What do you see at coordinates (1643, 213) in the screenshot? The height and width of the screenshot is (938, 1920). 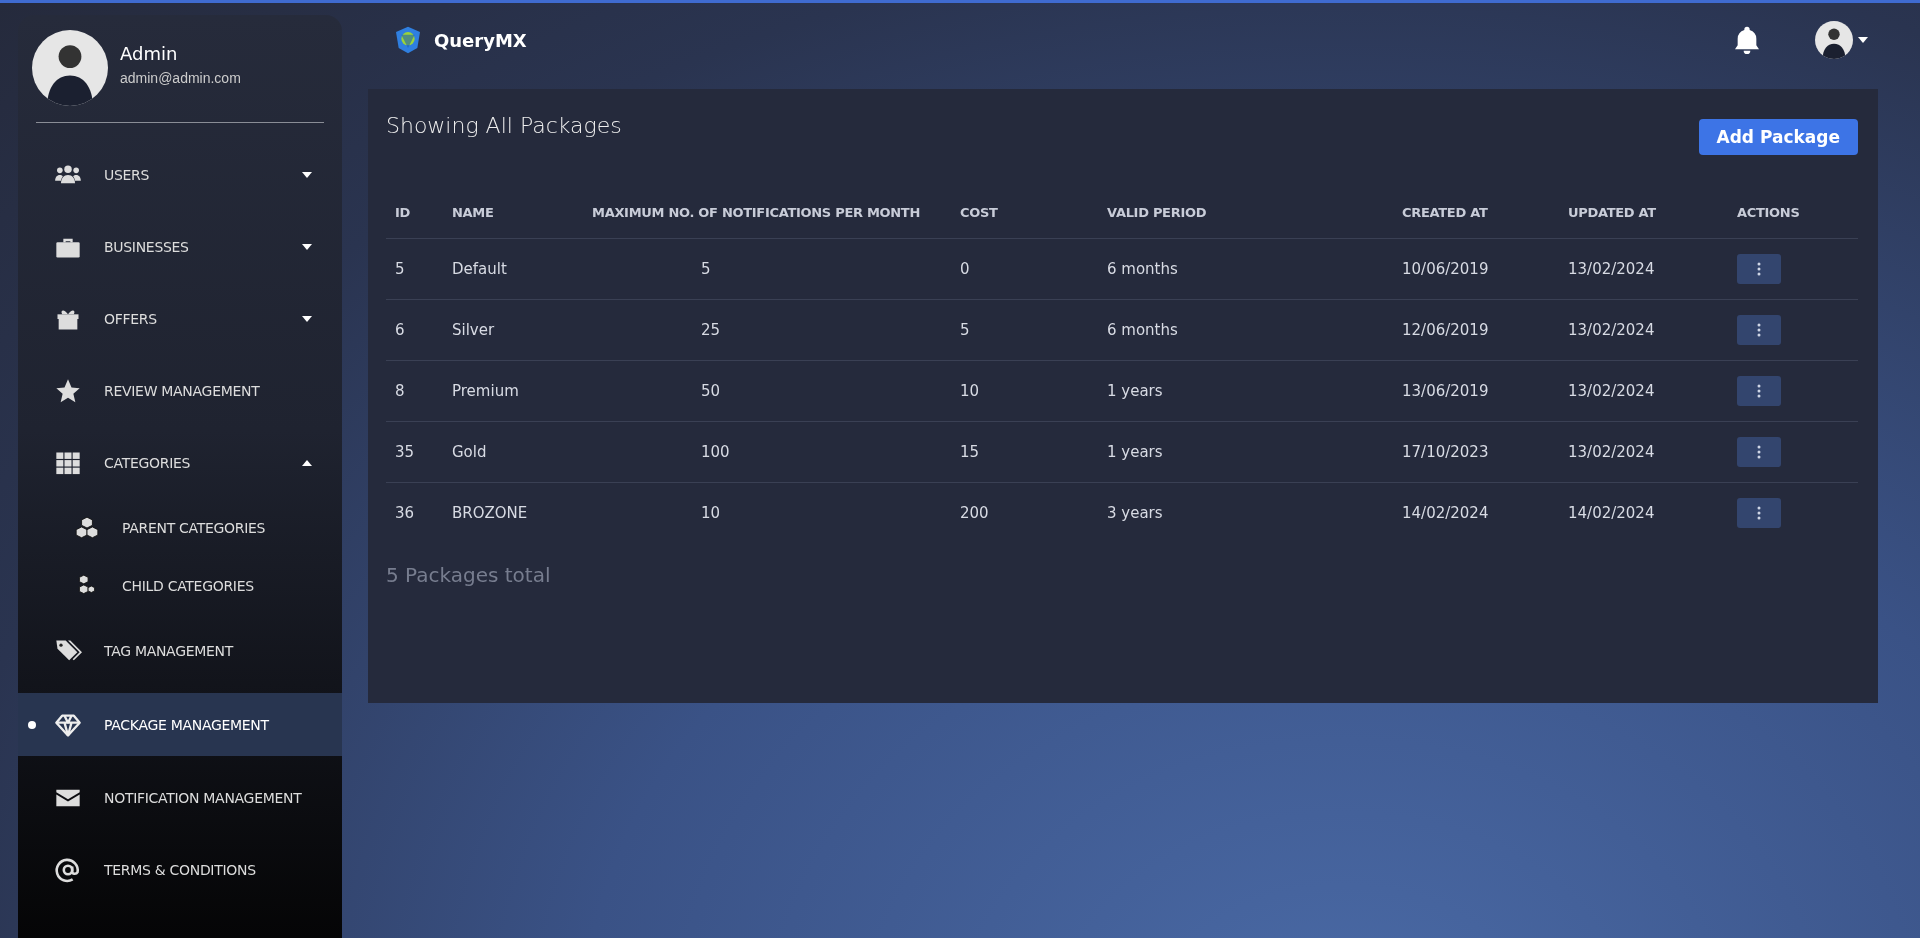 I see `column-header: UPDATED AT` at bounding box center [1643, 213].